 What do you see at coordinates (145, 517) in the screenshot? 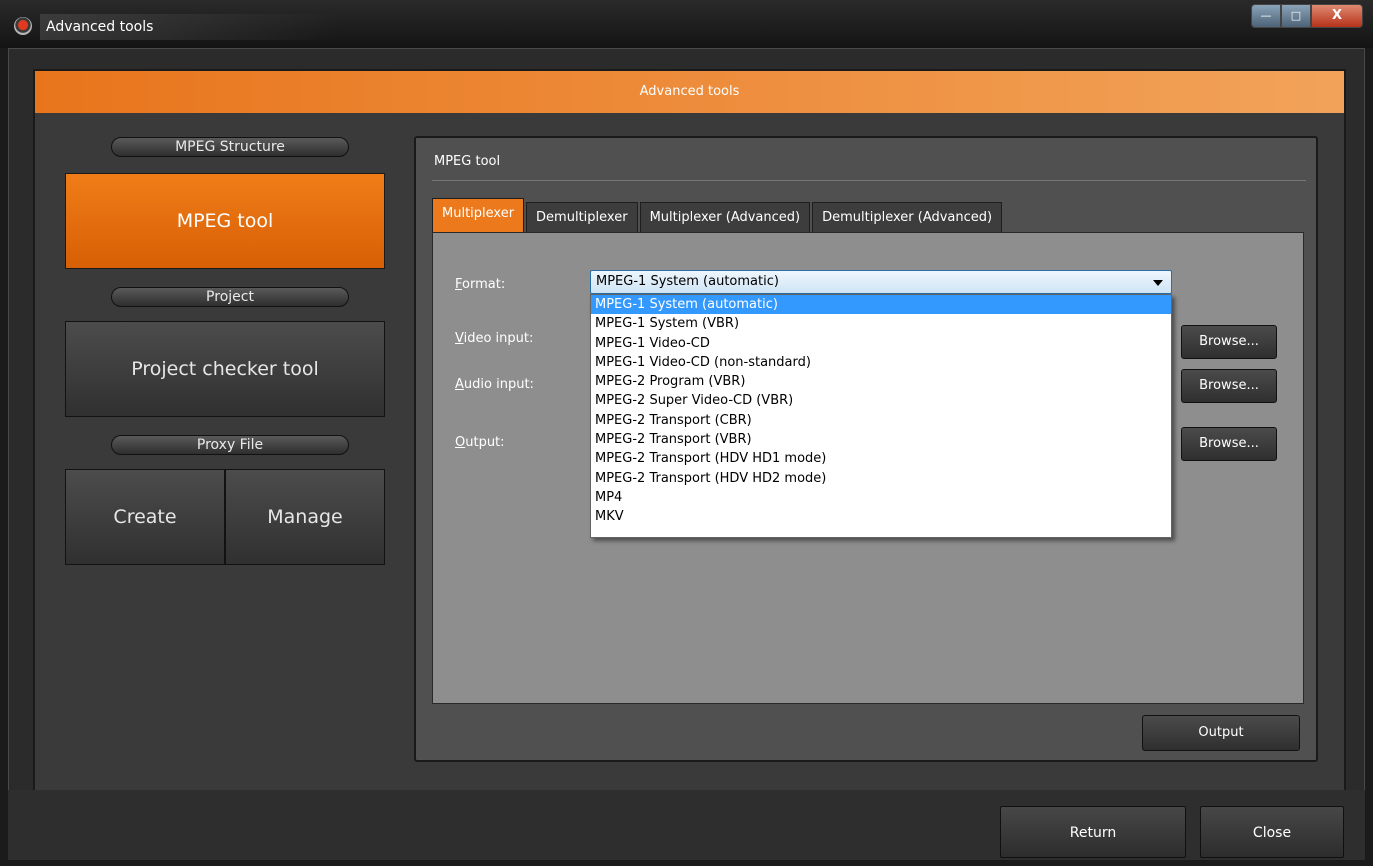
I see `create-proxy-button: Create` at bounding box center [145, 517].